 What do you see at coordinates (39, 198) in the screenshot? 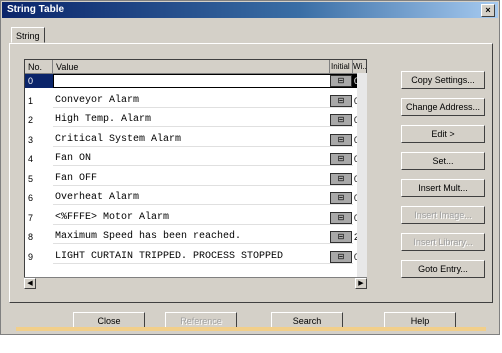
I see `row-number: 6` at bounding box center [39, 198].